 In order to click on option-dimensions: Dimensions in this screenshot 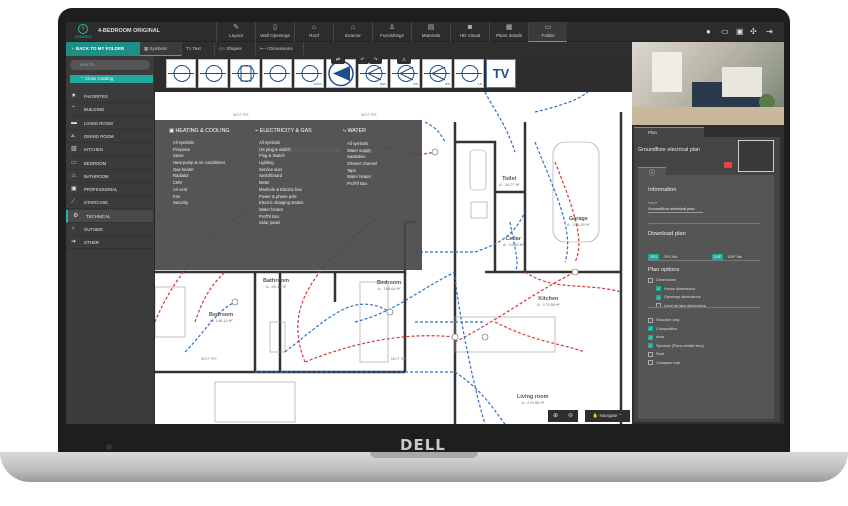, I will do `click(662, 280)`.